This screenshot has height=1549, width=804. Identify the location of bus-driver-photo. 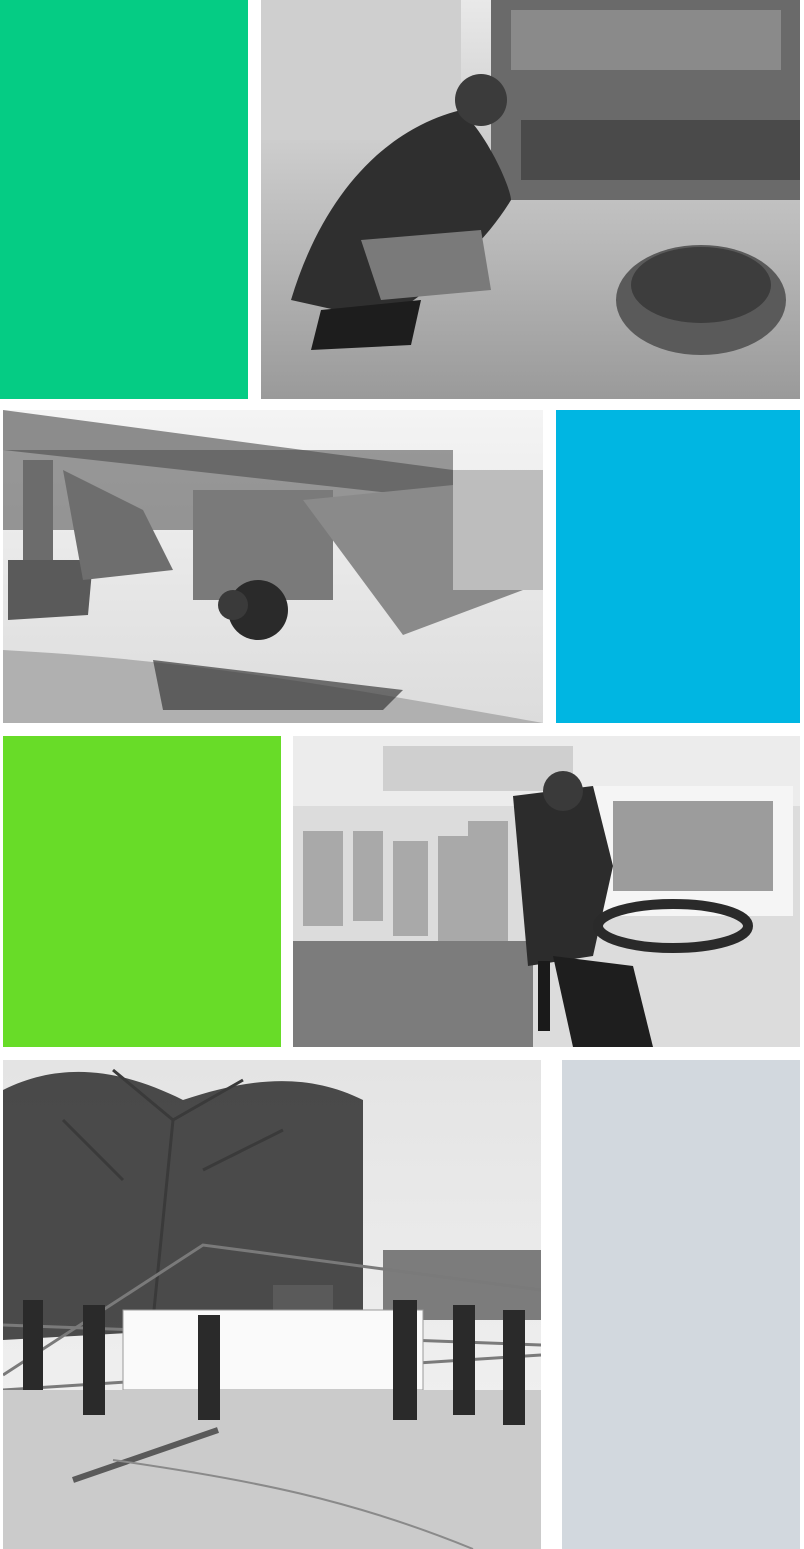
(546, 891).